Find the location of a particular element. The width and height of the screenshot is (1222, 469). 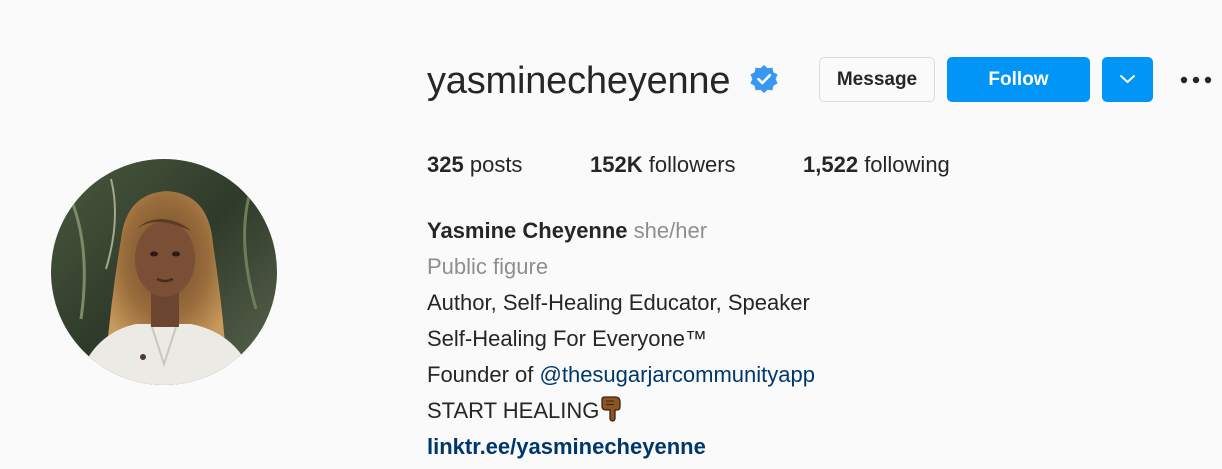

following-label: following is located at coordinates (907, 164).